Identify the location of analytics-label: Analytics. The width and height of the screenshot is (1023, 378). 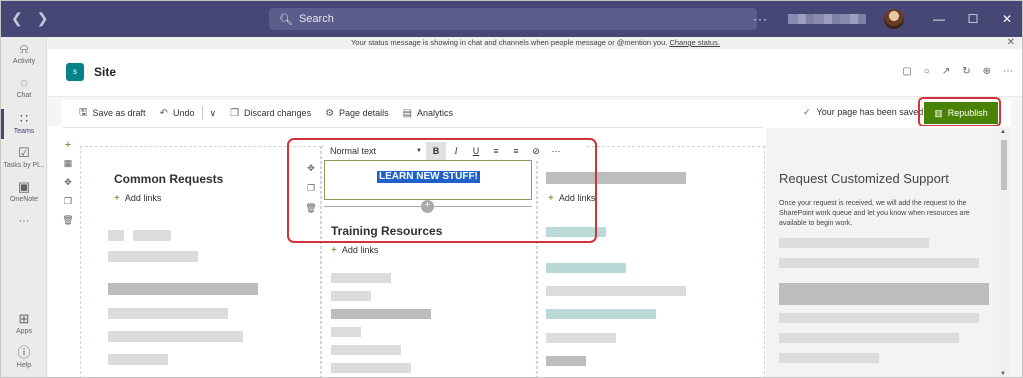
(435, 113).